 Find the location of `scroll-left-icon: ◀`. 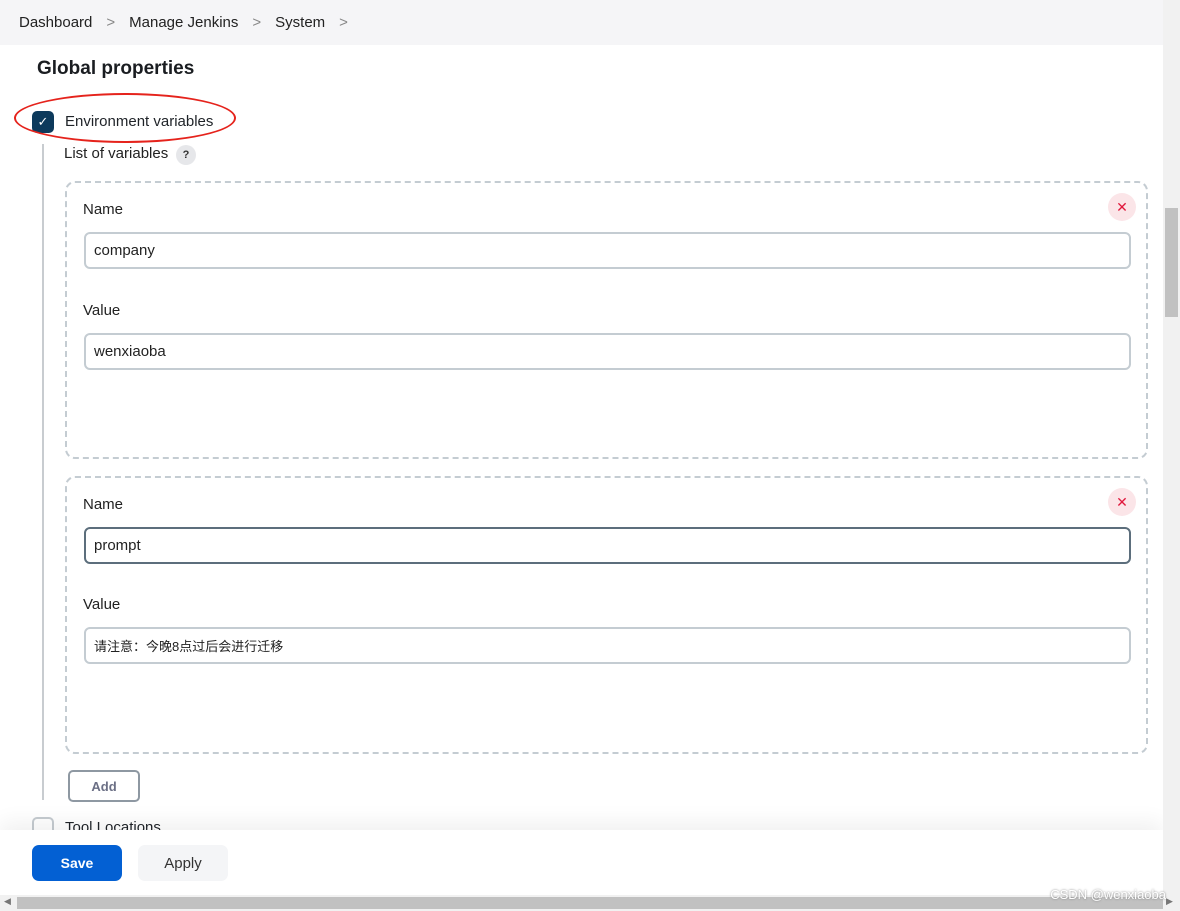

scroll-left-icon: ◀ is located at coordinates (7, 901).